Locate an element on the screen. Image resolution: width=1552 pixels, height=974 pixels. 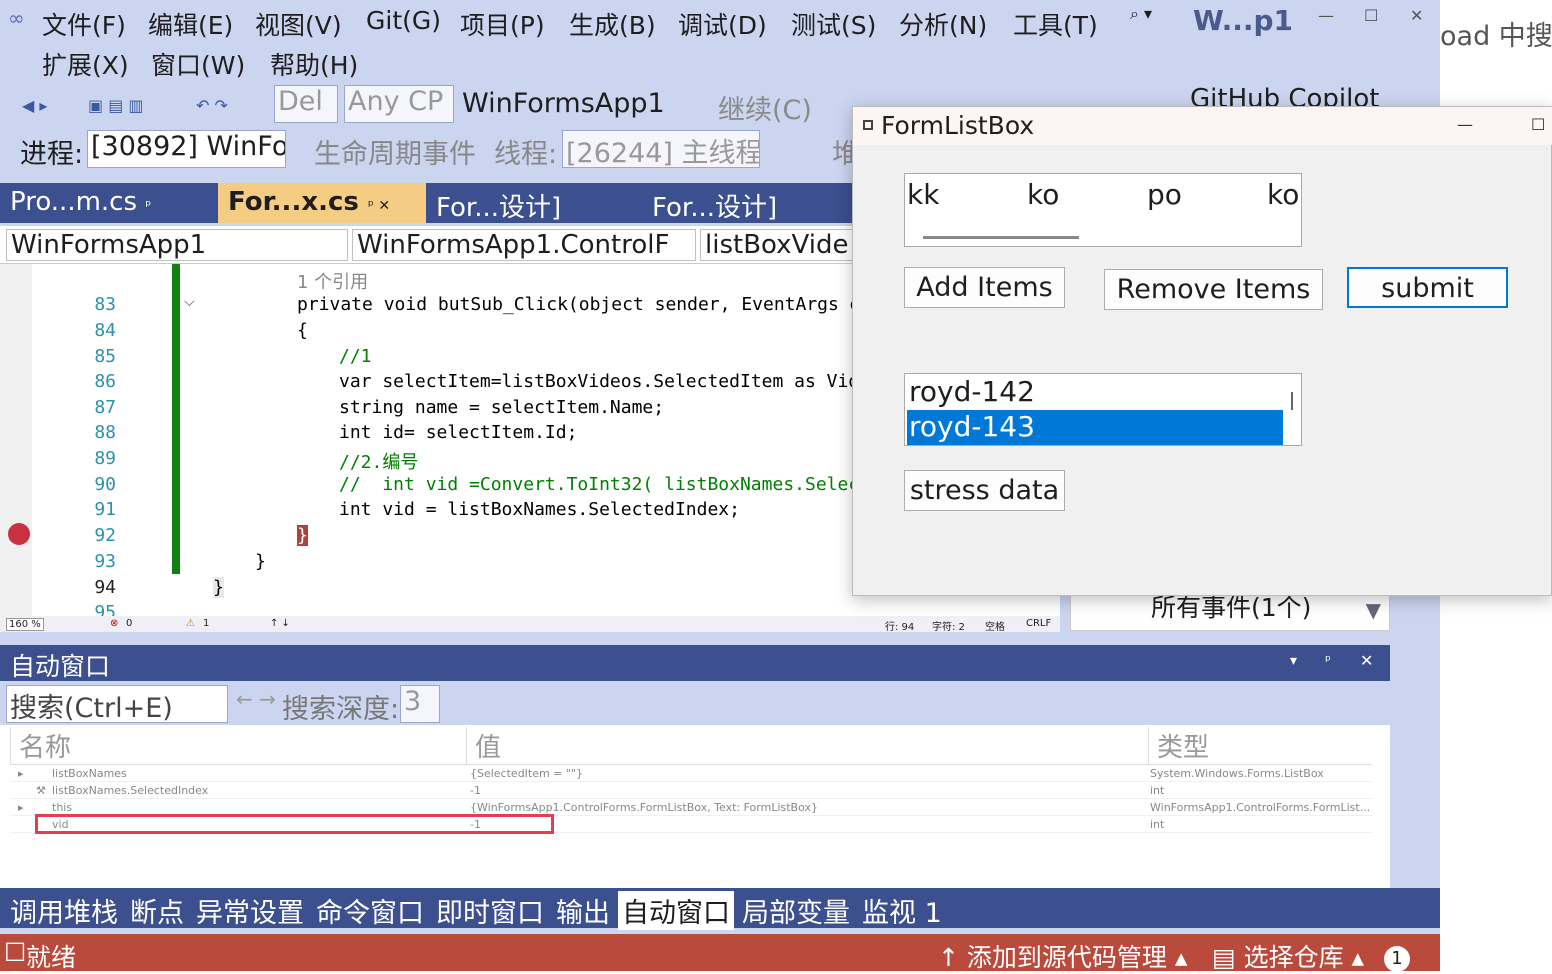
line-number: 94 is located at coordinates (105, 587).